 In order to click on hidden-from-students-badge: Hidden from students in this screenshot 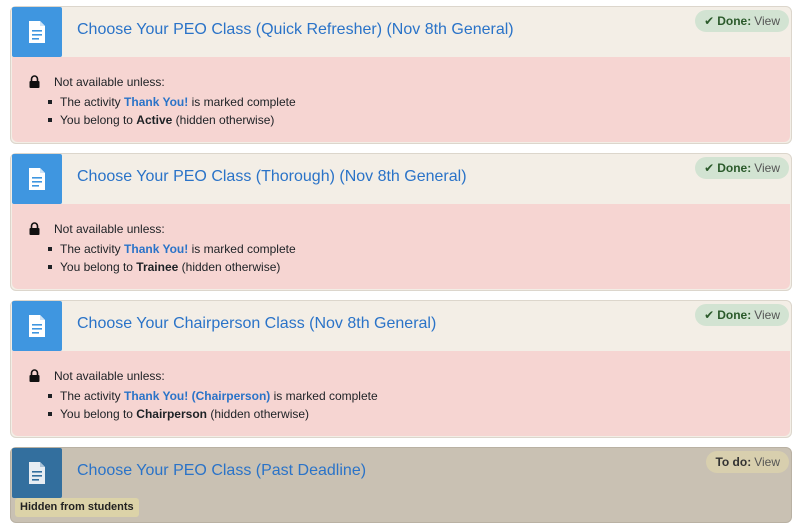, I will do `click(77, 507)`.